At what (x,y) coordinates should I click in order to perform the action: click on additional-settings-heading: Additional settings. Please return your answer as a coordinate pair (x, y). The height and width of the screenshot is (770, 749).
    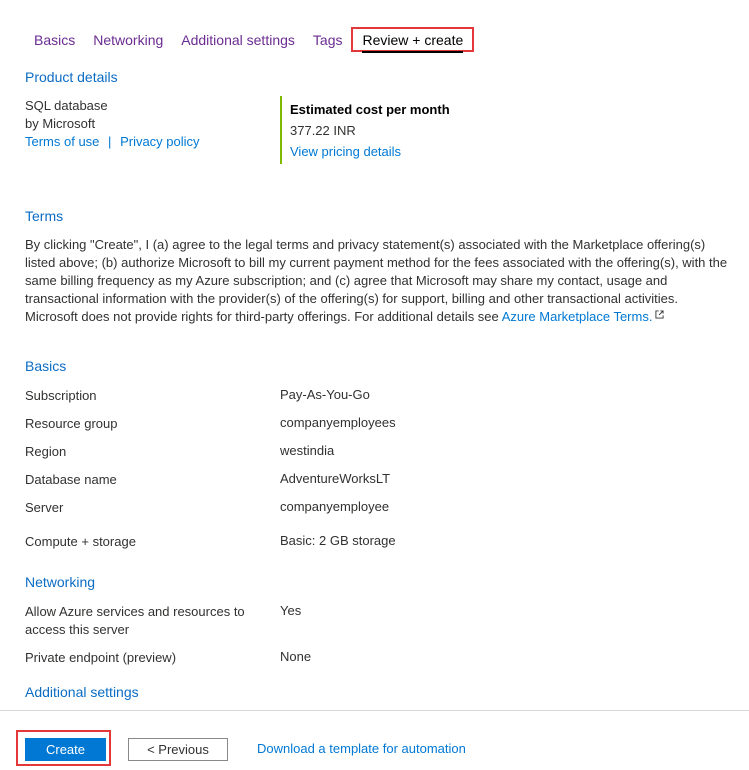
    Looking at the image, I should click on (82, 692).